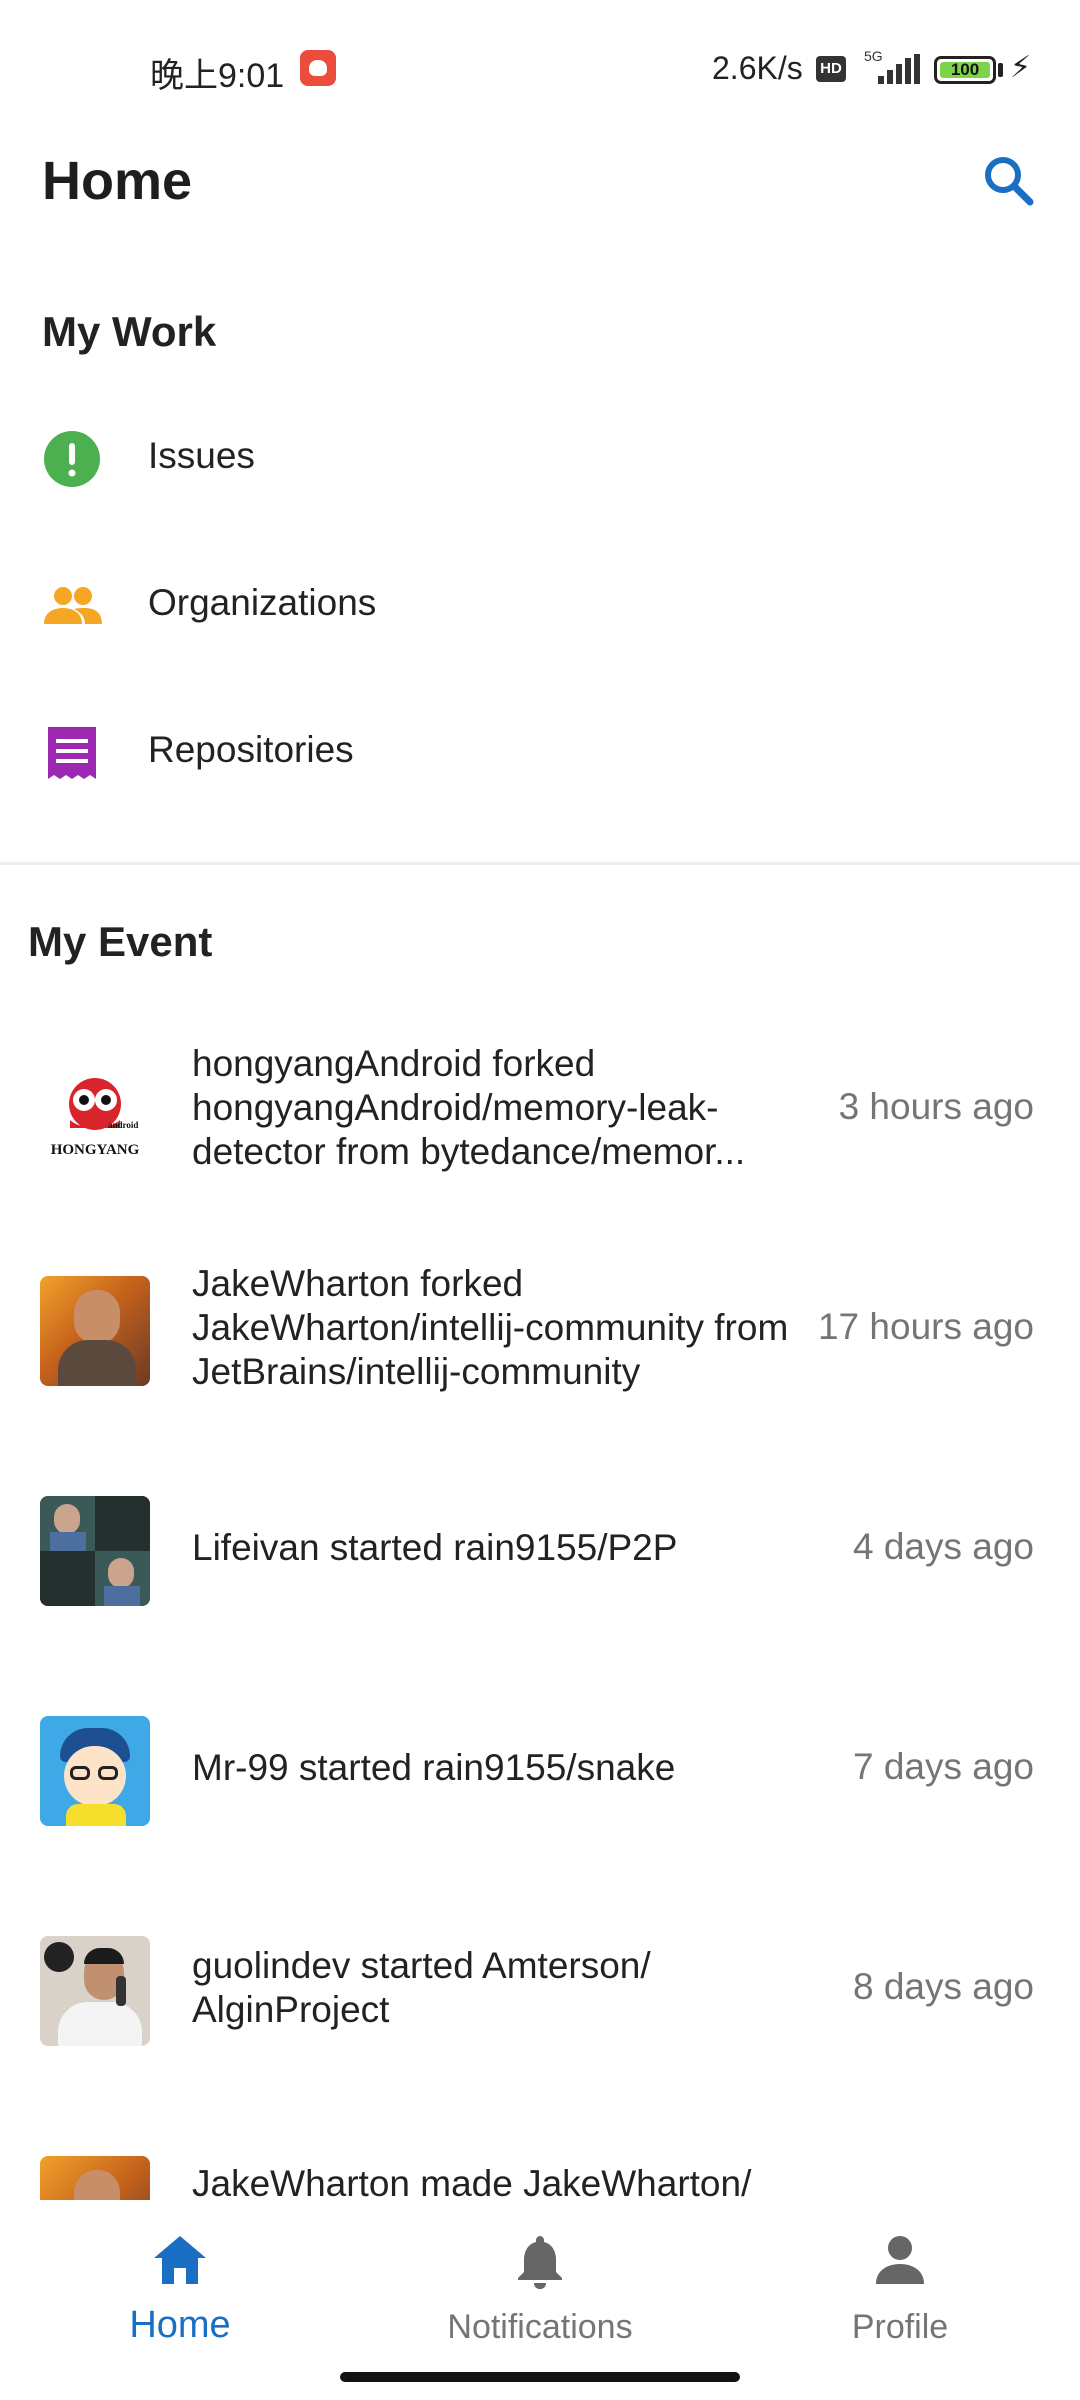 The image size is (1080, 2400). What do you see at coordinates (129, 331) in the screenshot?
I see `my-work-title: My Work` at bounding box center [129, 331].